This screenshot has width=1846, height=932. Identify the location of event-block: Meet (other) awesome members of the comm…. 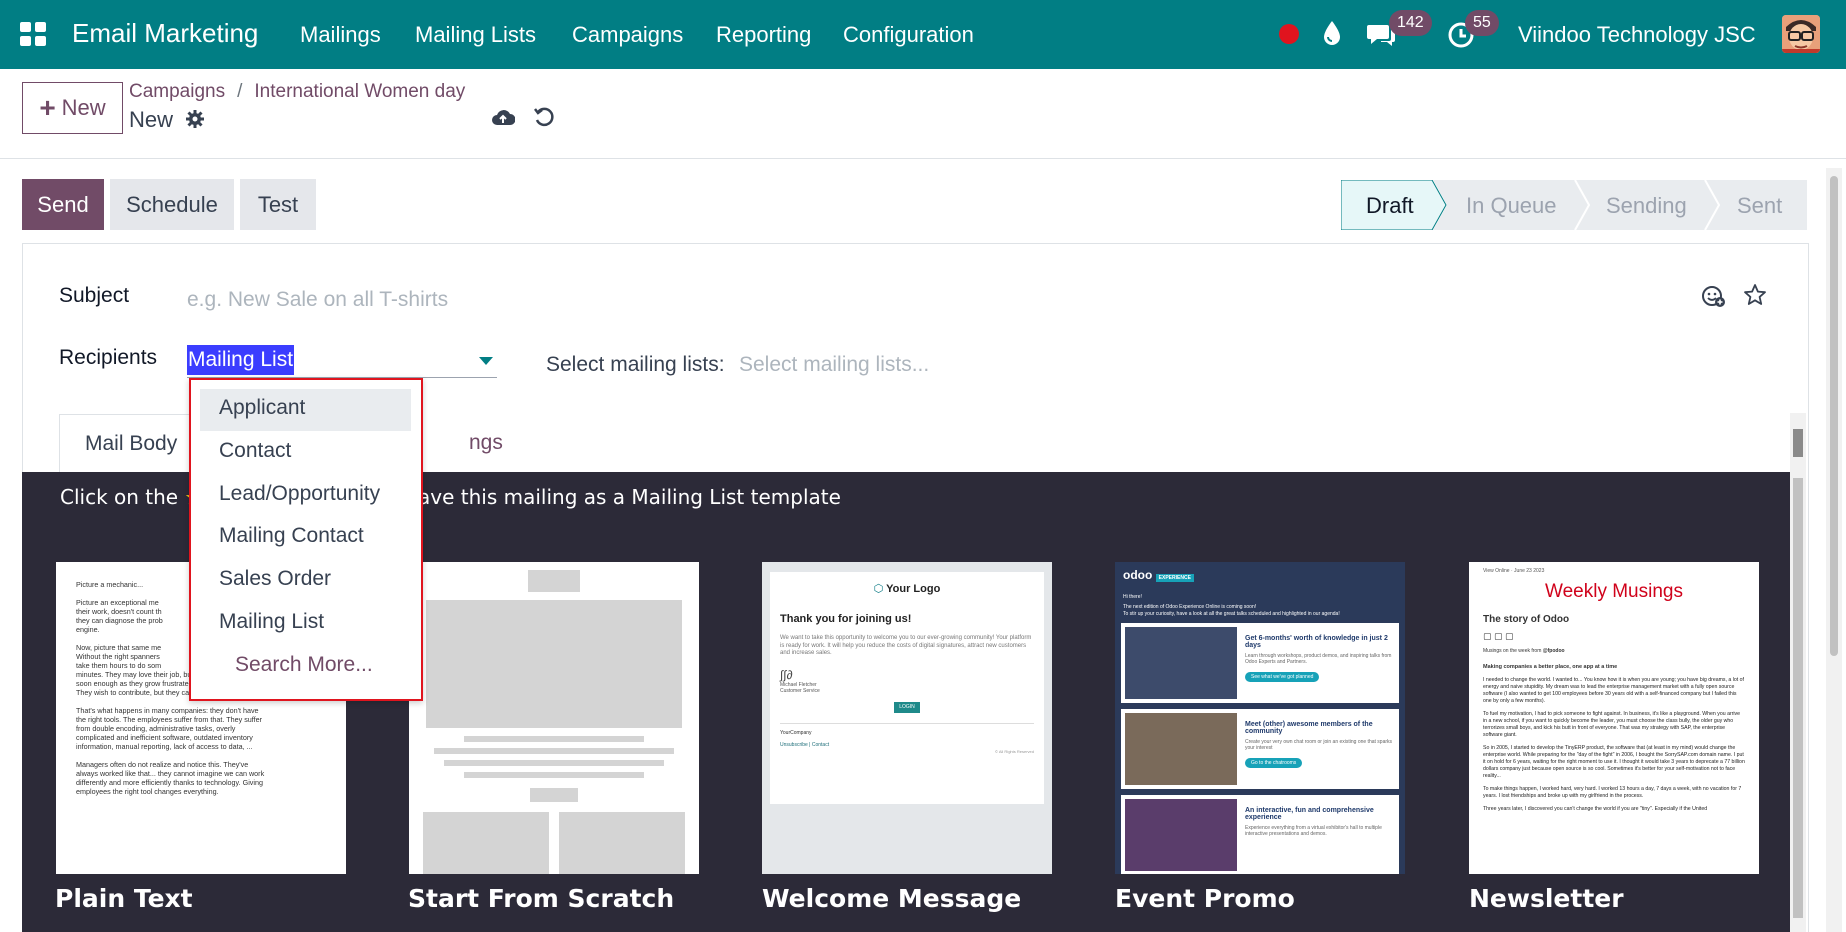
(1260, 748).